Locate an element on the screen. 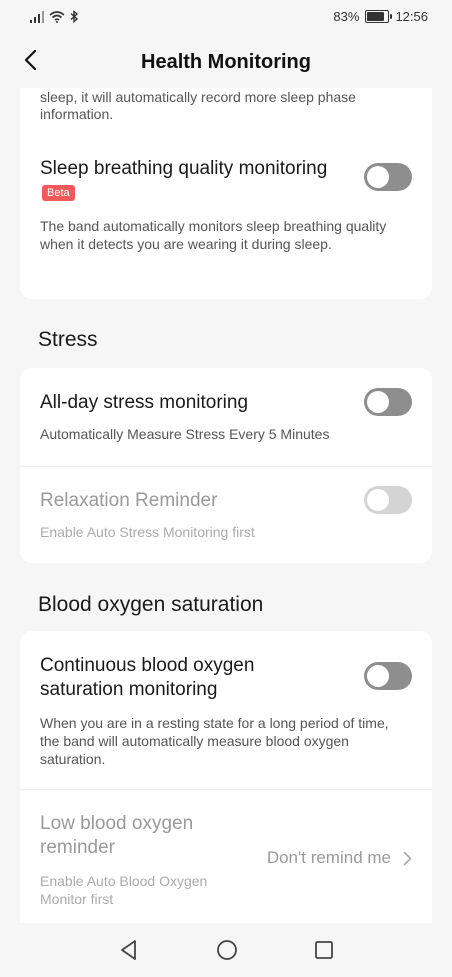 The image size is (452, 977). low-spo2-reminder-value: Don't remind me is located at coordinates (339, 858).